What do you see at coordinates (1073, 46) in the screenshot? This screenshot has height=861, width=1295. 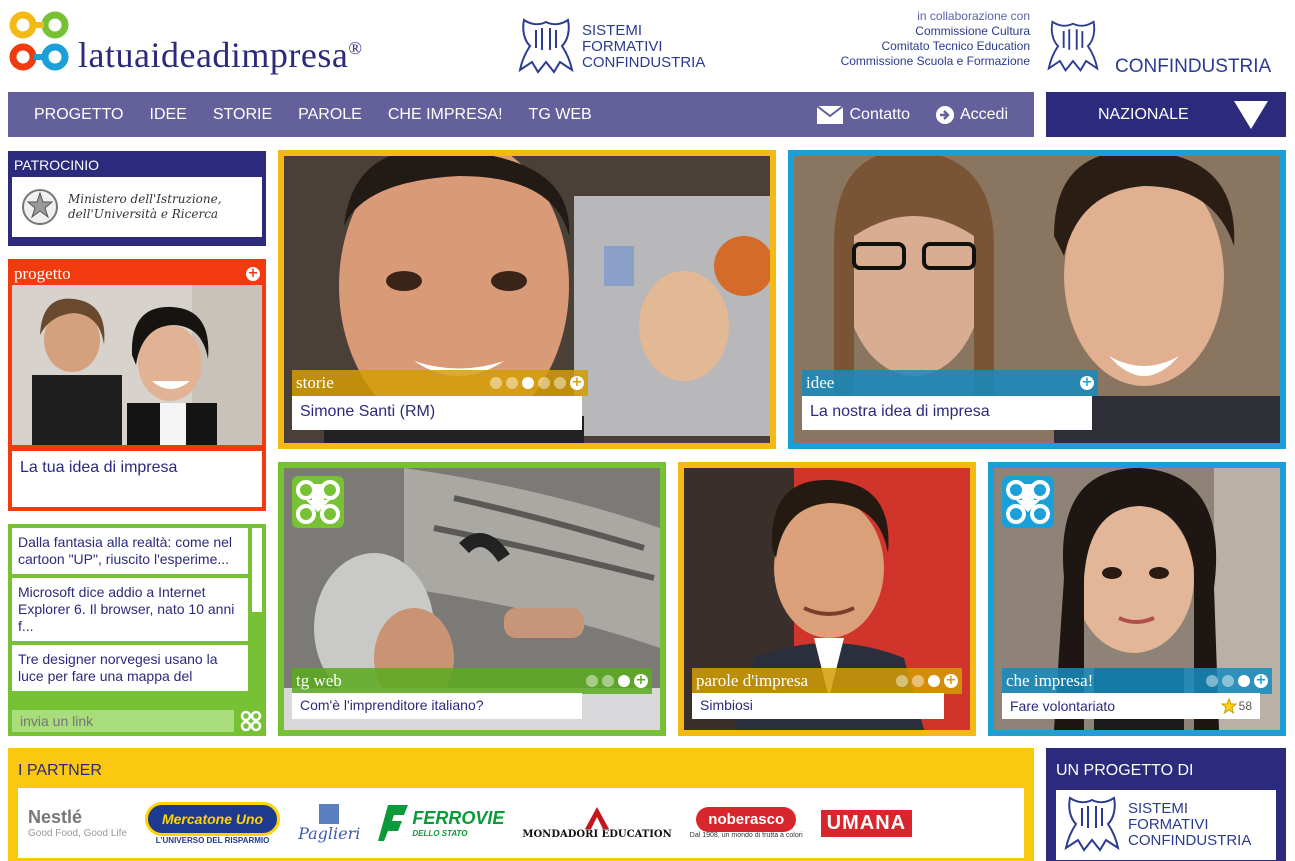 I see `confindustria-eagle-icon` at bounding box center [1073, 46].